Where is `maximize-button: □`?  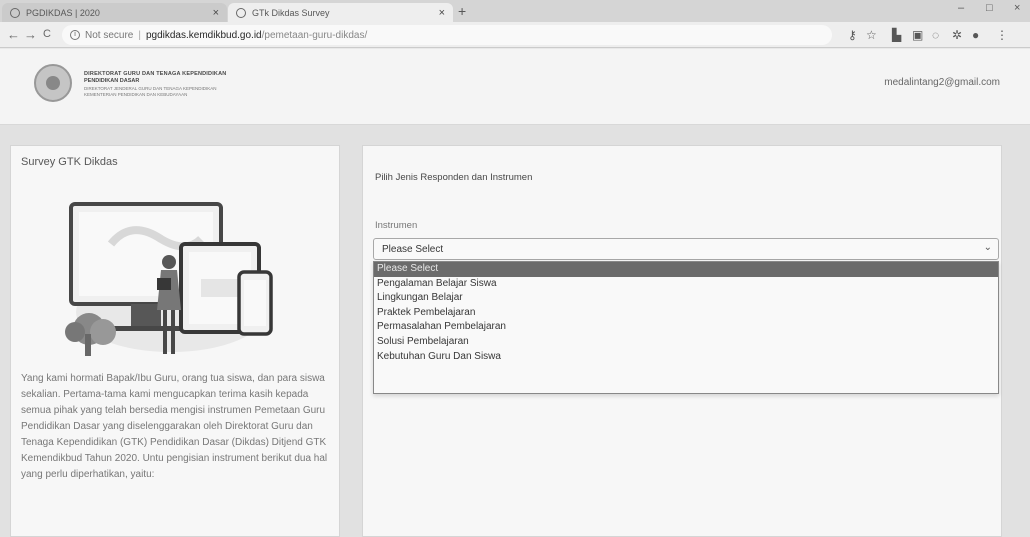
maximize-button: □ is located at coordinates (989, 8).